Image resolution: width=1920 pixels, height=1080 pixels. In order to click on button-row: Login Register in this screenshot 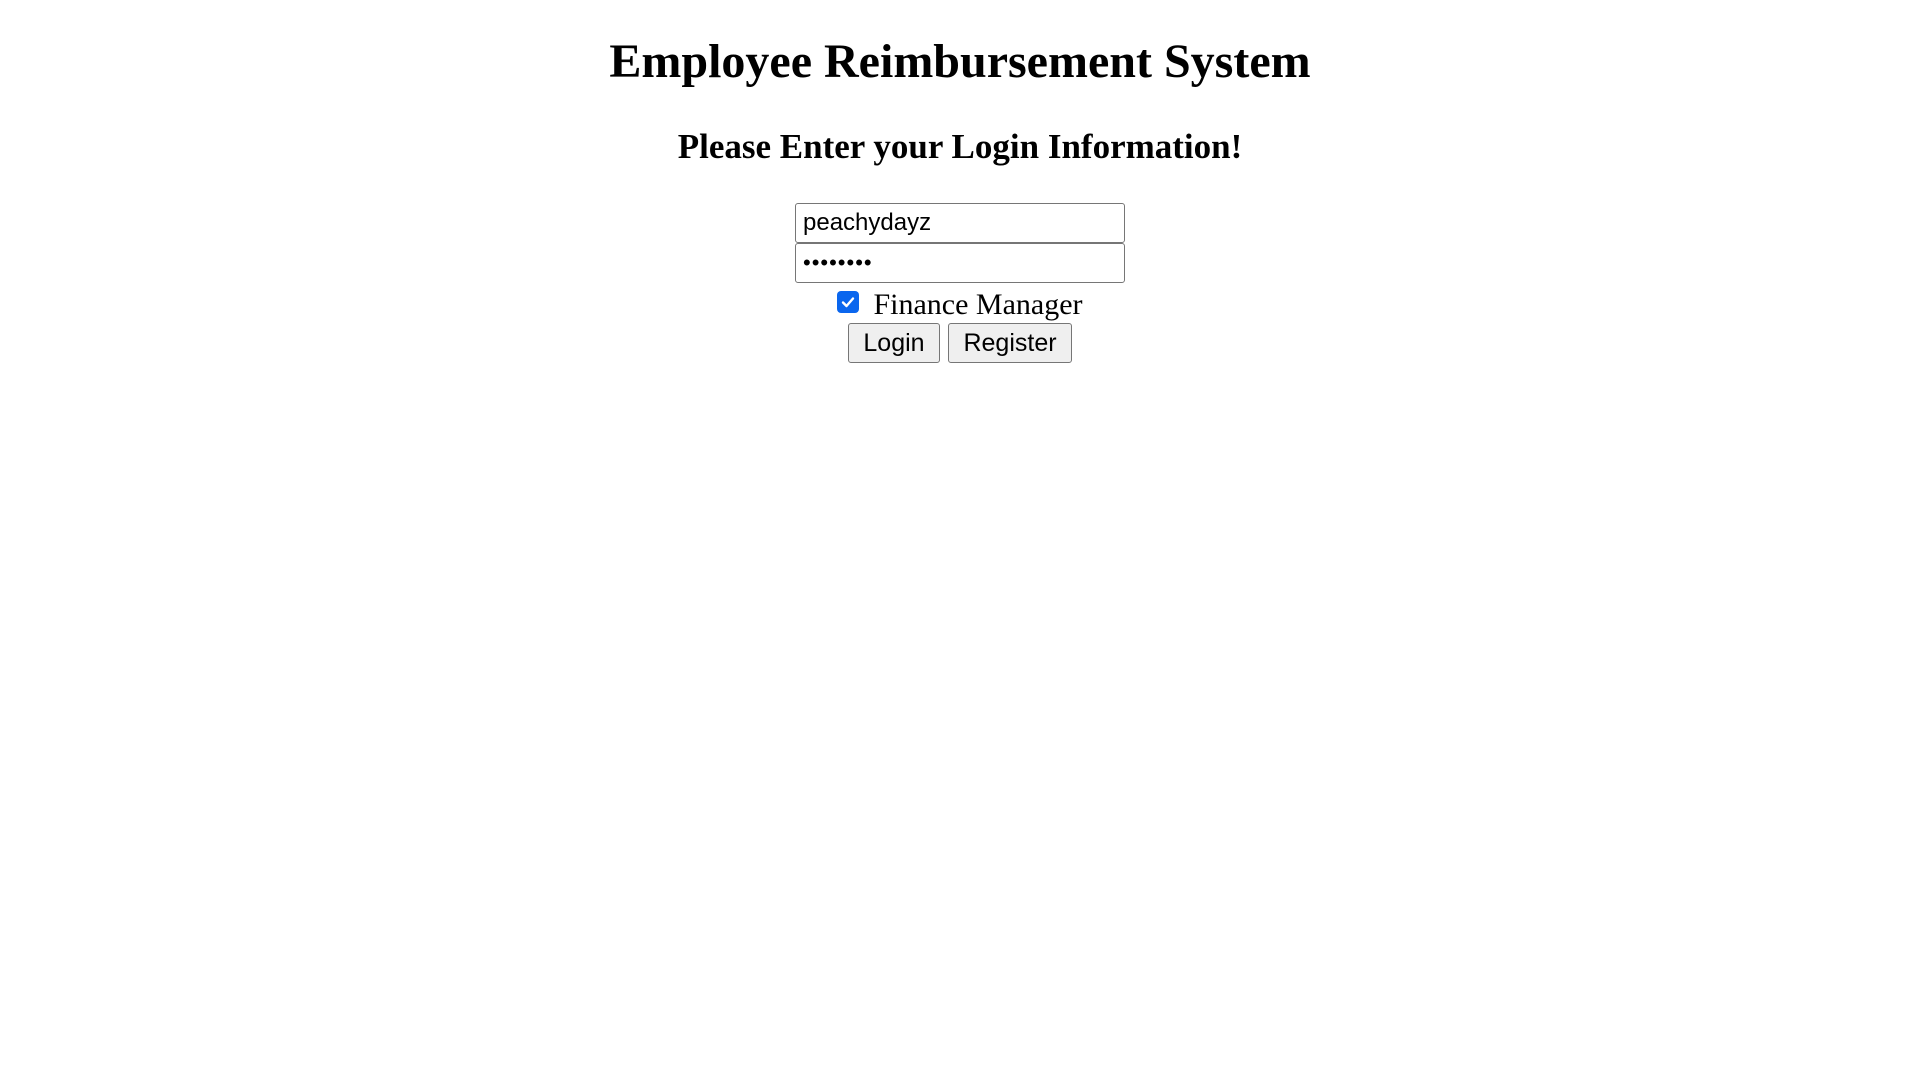, I will do `click(960, 343)`.